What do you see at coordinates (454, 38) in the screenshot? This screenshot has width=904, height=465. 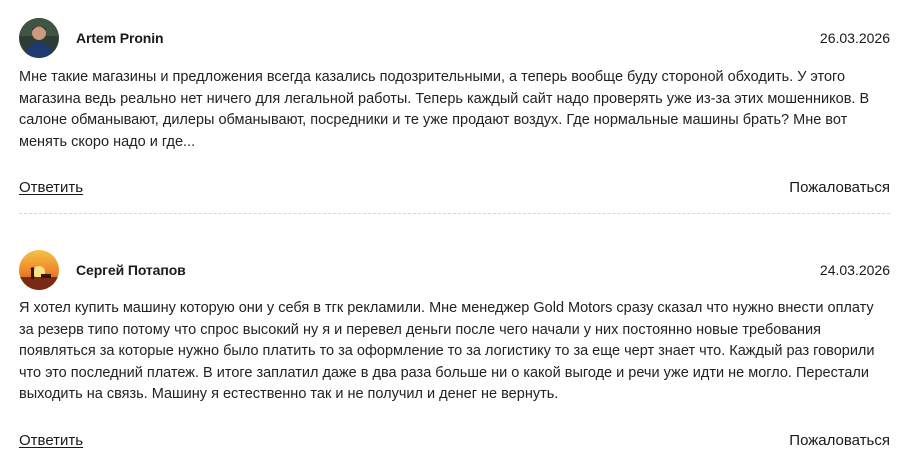 I see `comment-header: Artem Pronin 26.03.2026` at bounding box center [454, 38].